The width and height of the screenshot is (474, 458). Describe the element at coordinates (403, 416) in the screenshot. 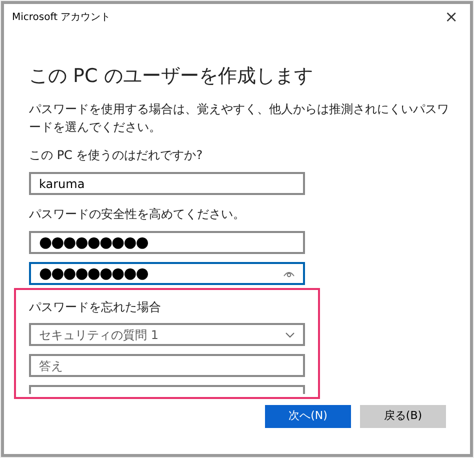

I see `back-button: 戻る(B)` at that location.